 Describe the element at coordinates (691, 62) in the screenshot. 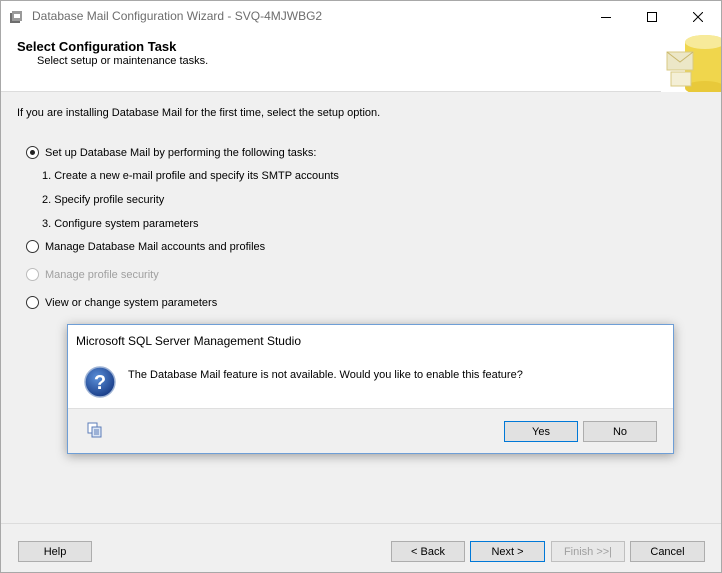

I see `database-mail-banner-icon` at that location.